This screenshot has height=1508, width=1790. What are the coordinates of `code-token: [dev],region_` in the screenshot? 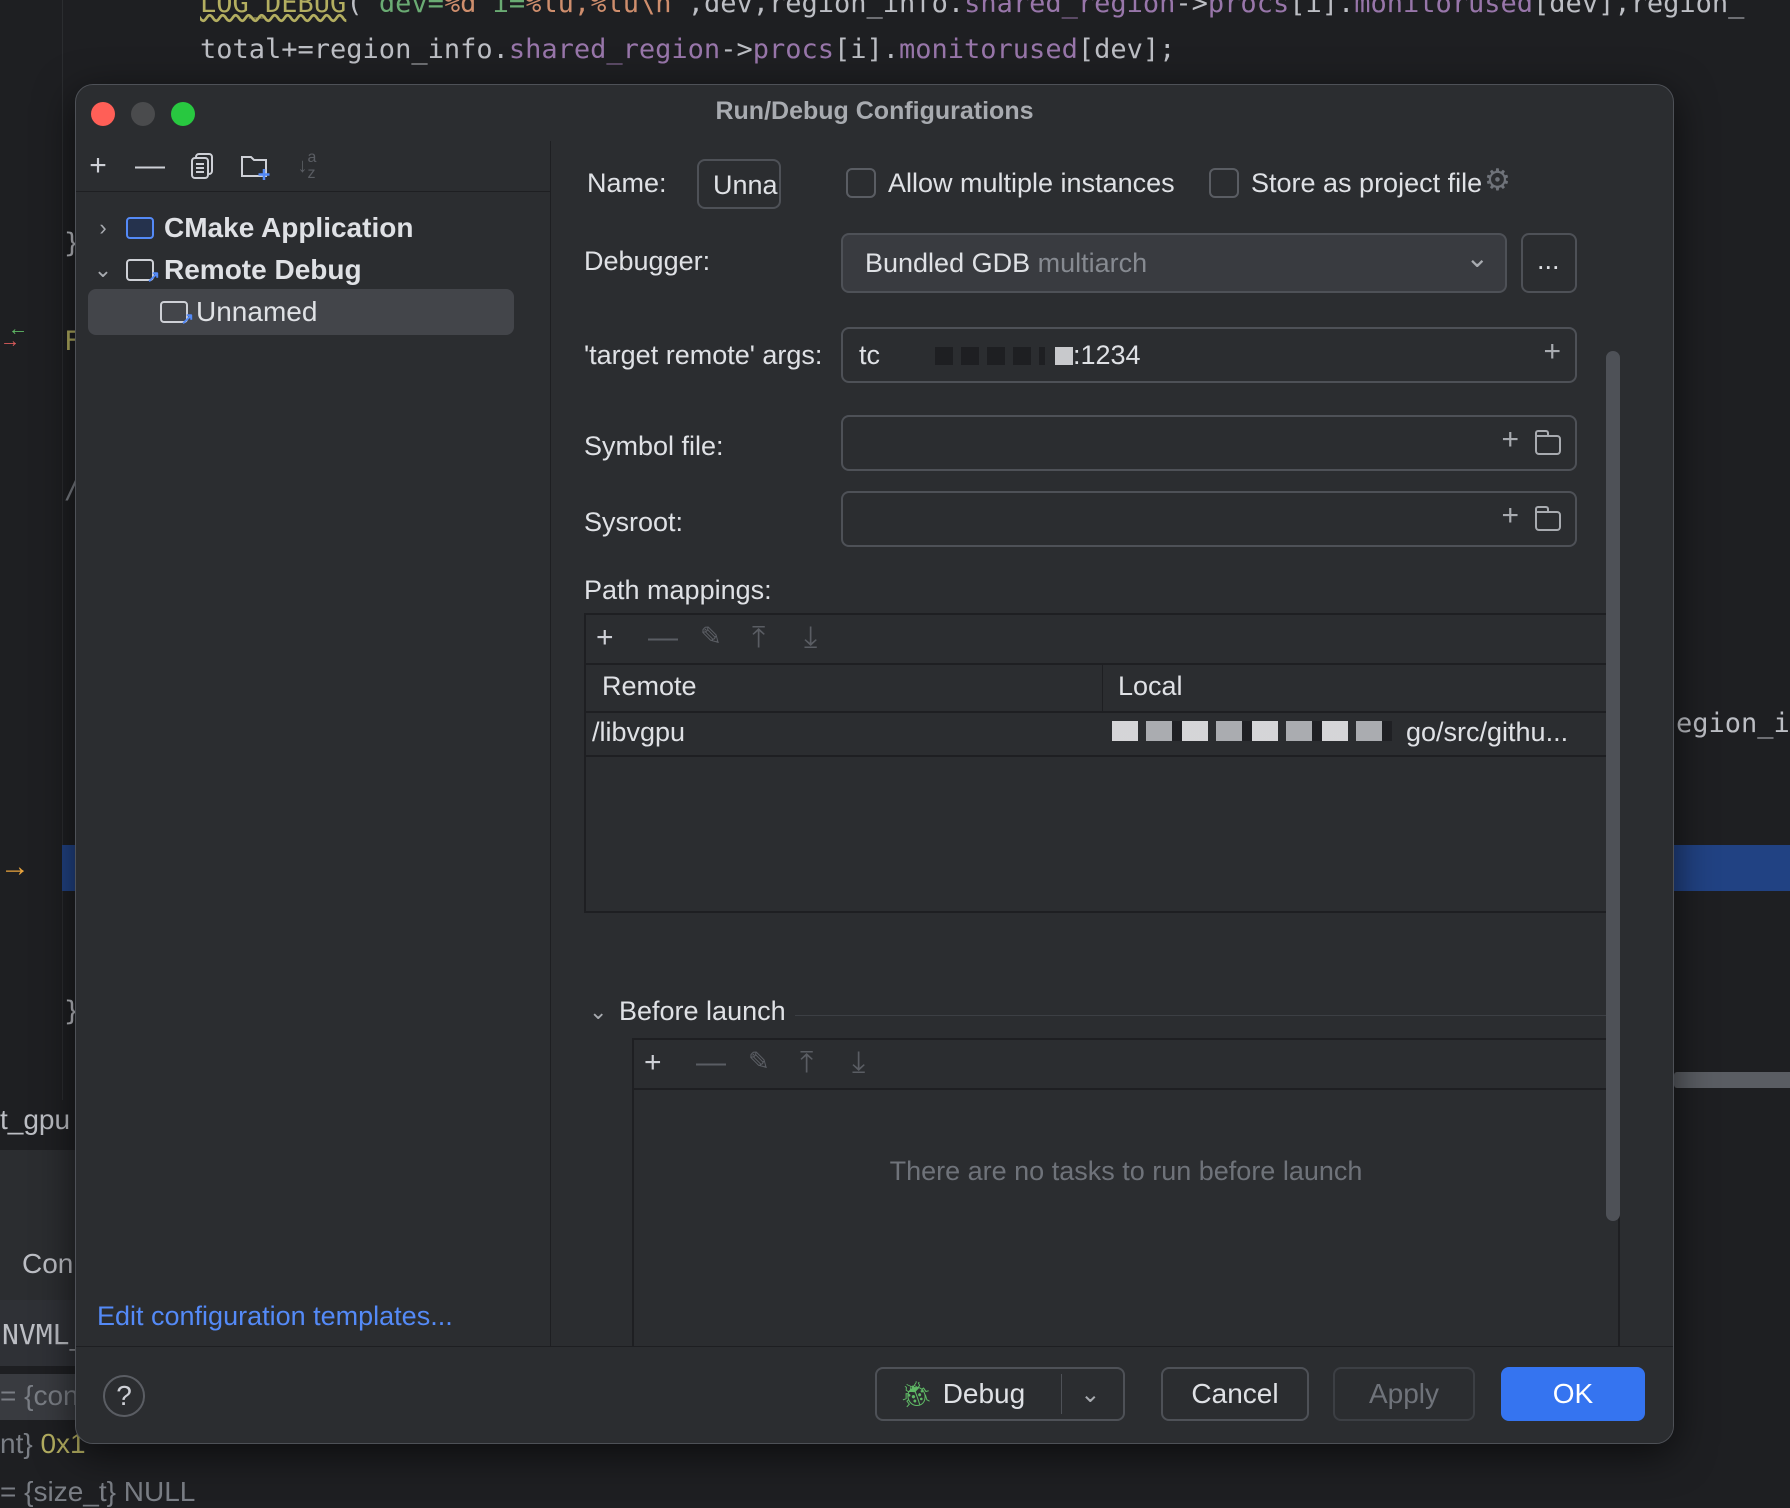 It's located at (1639, 9).